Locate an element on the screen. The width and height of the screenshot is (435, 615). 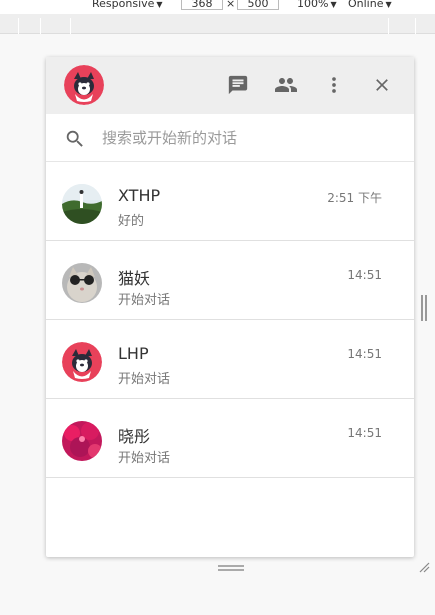
contact-name: 猫妖 is located at coordinates (134, 278).